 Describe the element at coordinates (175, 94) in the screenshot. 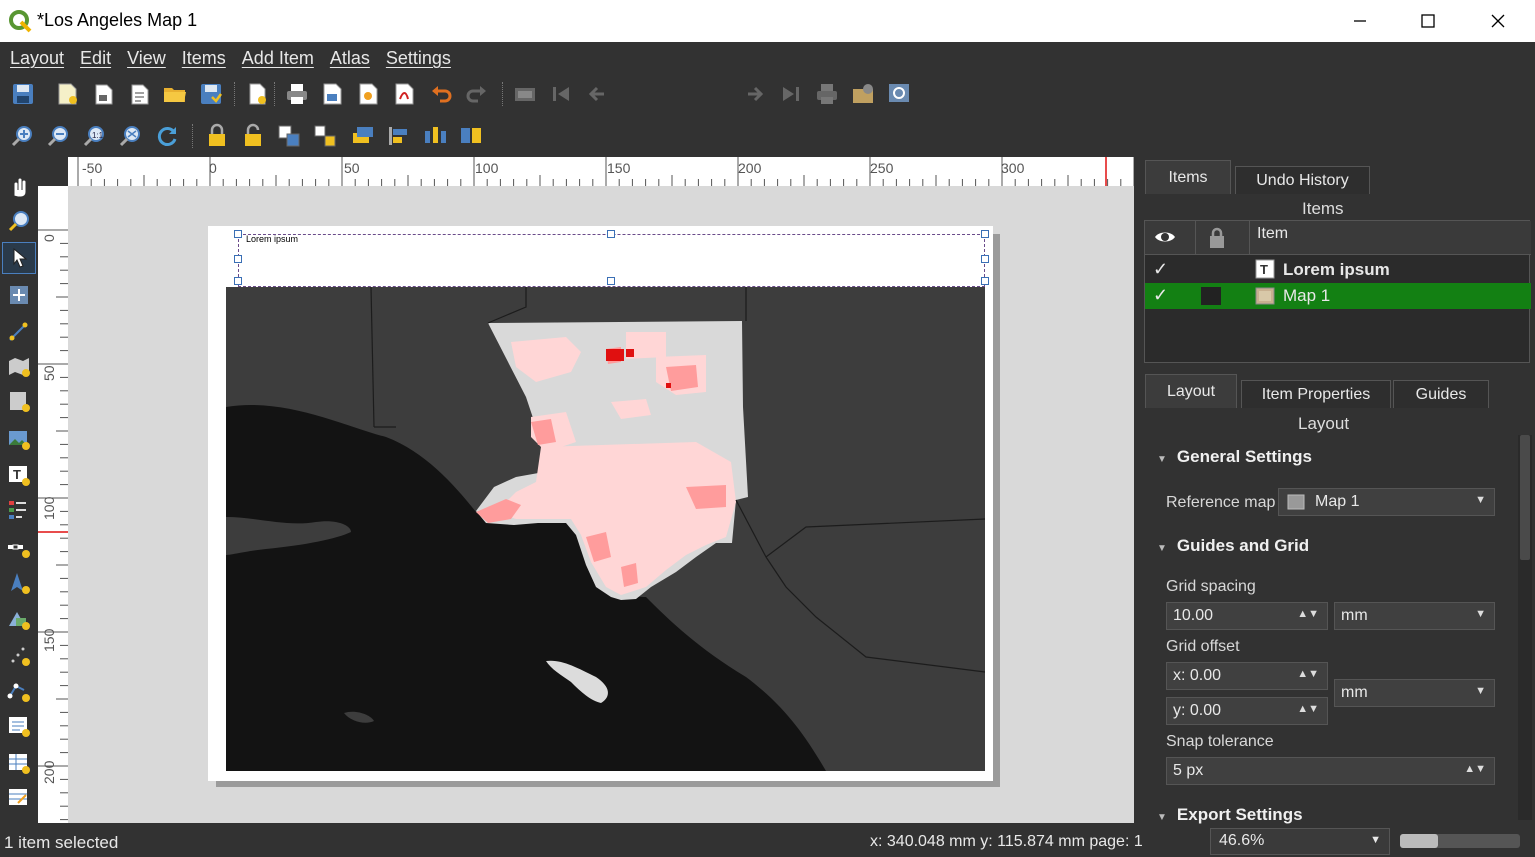

I see `open-folder-icon` at that location.